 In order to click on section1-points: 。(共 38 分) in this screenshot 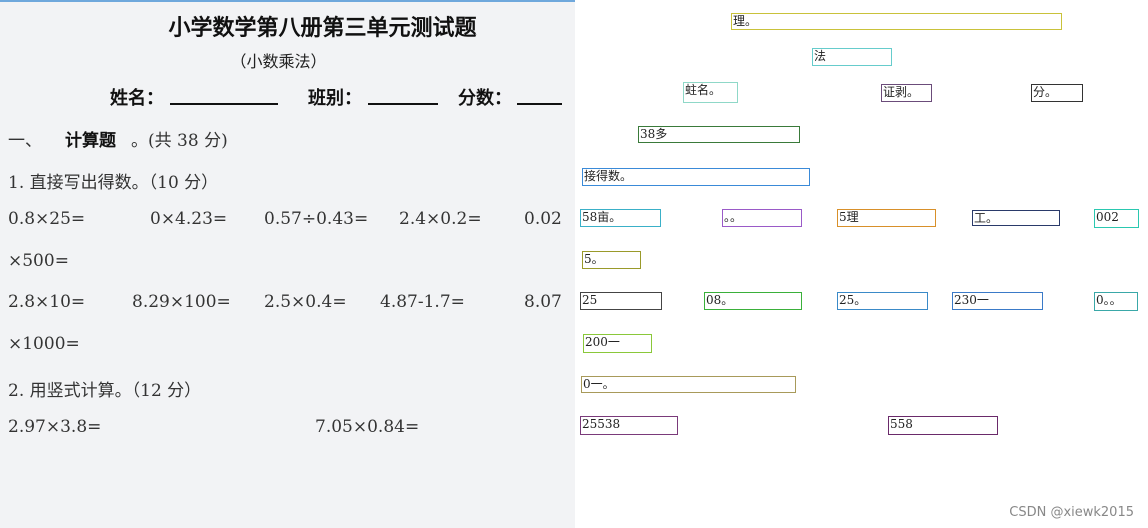, I will do `click(179, 141)`.